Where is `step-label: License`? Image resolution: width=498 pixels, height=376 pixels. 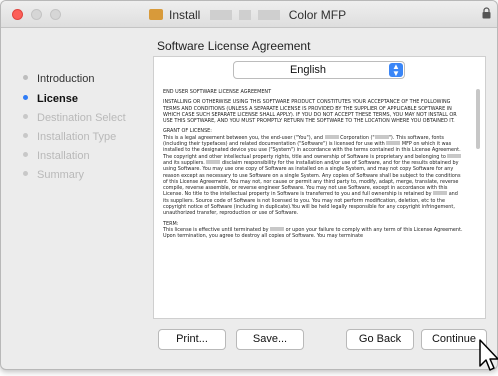 step-label: License is located at coordinates (57, 99).